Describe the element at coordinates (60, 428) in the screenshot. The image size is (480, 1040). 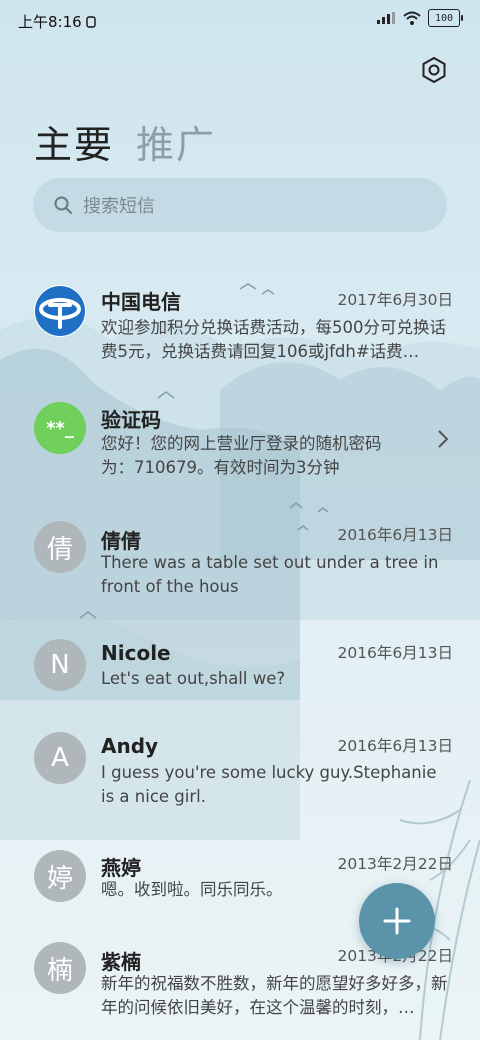
I see `avatar: **_` at that location.